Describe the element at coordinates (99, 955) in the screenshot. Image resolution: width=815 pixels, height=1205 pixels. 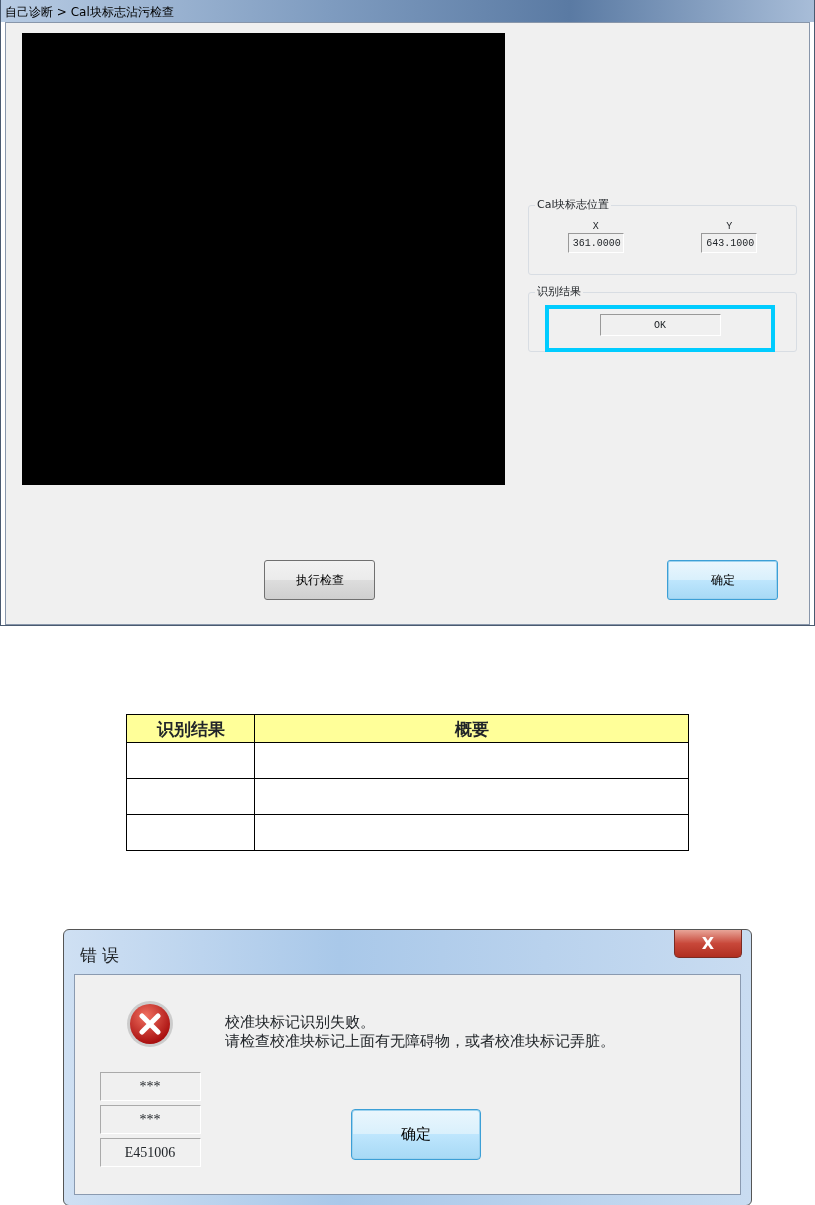
I see `dialog-title: 错 误` at that location.